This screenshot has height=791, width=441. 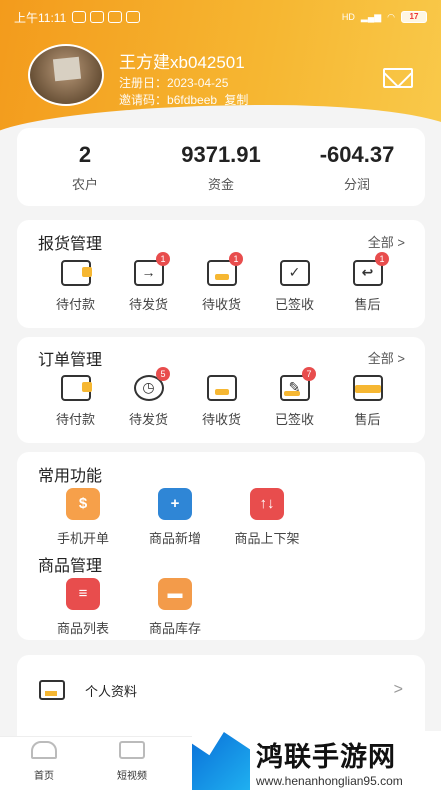 I want to click on product-add-item: + 商品新增, so click(x=175, y=517).